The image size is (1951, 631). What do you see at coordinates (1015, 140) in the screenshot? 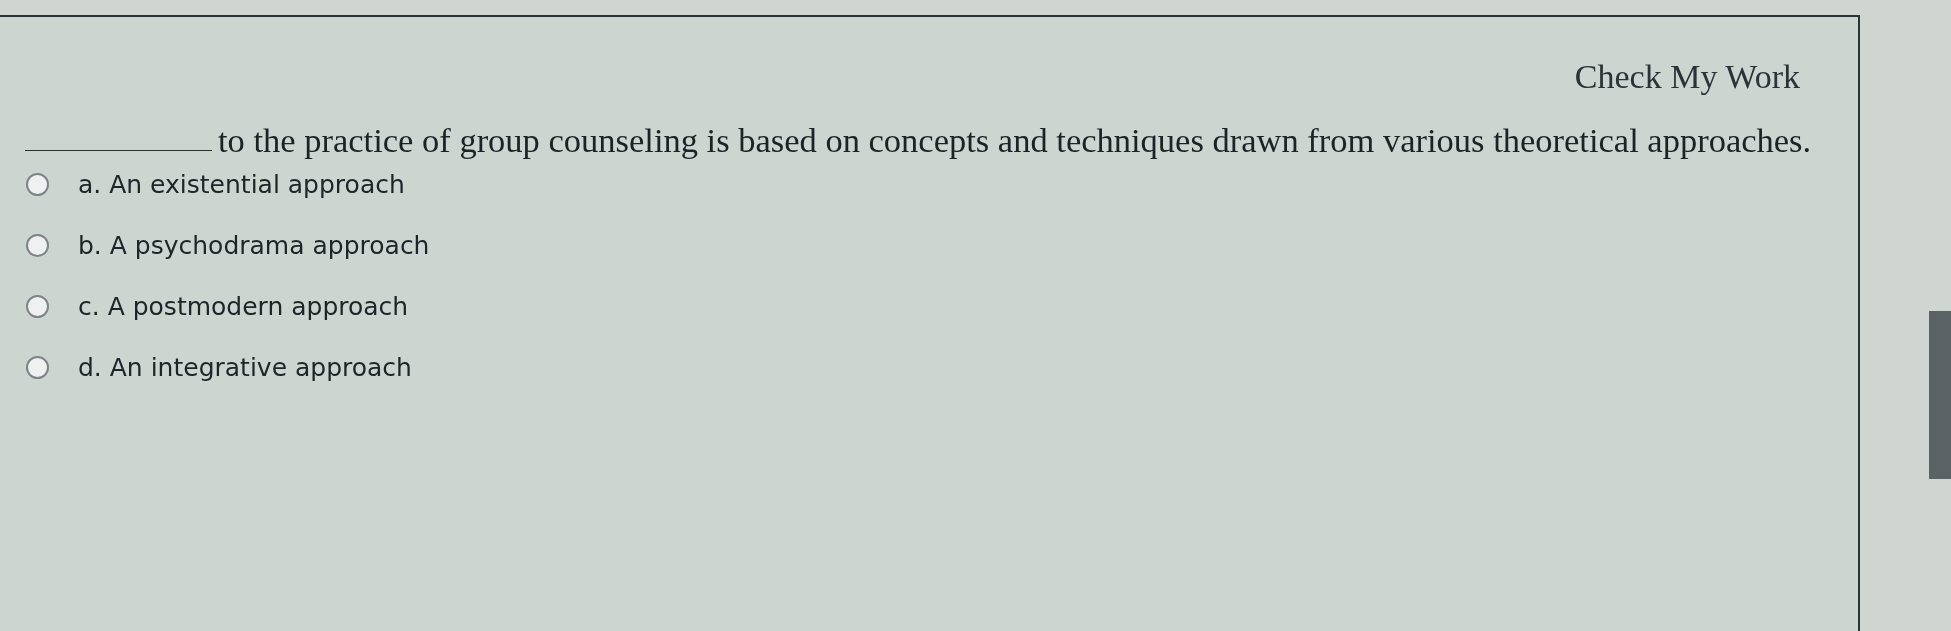
I see `question-text: to the practice of group counseling is based on concepts and techniques drawn from various theoretical approaches.` at bounding box center [1015, 140].